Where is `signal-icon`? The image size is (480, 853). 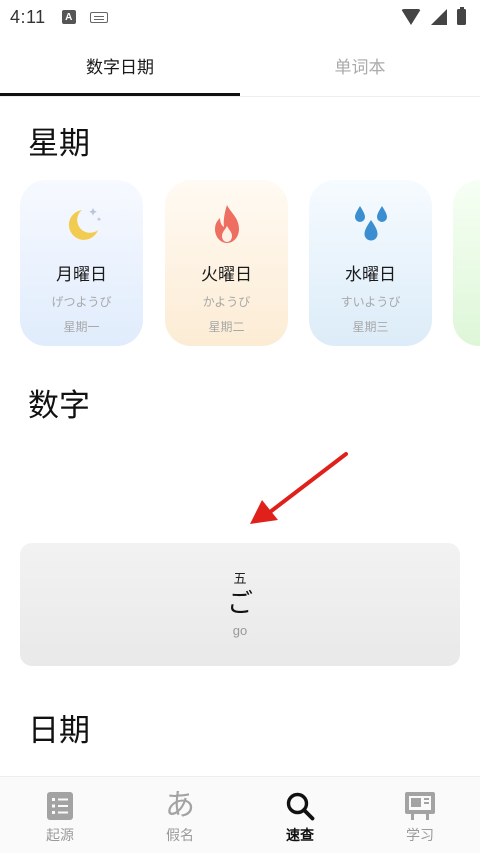
signal-icon is located at coordinates (439, 17).